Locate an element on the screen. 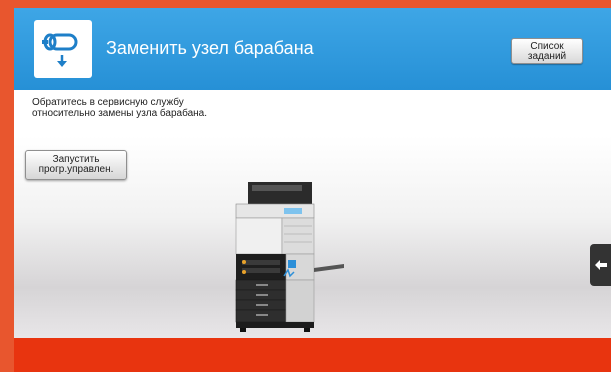 This screenshot has width=611, height=372. job-list-button: Список заданий is located at coordinates (547, 51).